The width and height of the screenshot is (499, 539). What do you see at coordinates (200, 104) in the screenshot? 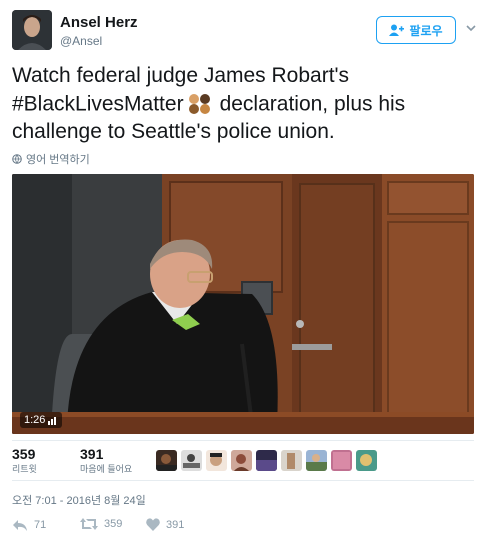
I see `fist-emoji-icon` at bounding box center [200, 104].